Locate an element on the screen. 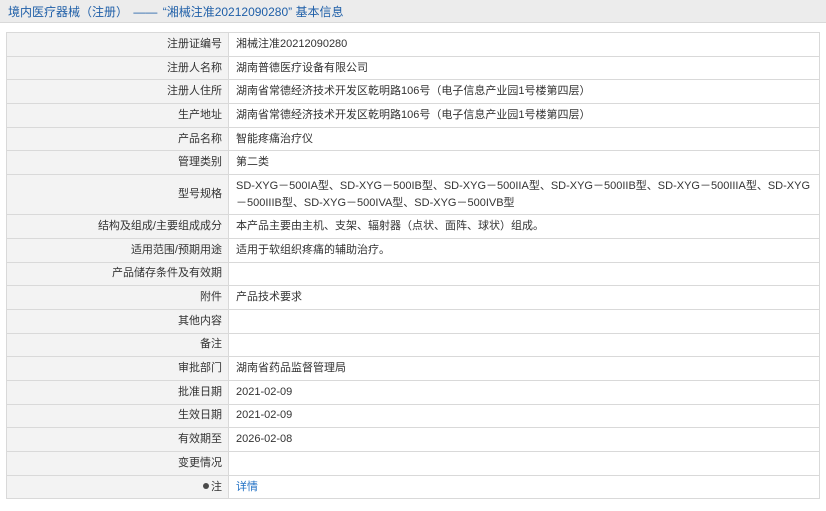 This screenshot has width=826, height=511. breadcrumb-bar: 境内医疗器械（注册） —— “湘械注准20212090280” 基本信息 is located at coordinates (413, 11).